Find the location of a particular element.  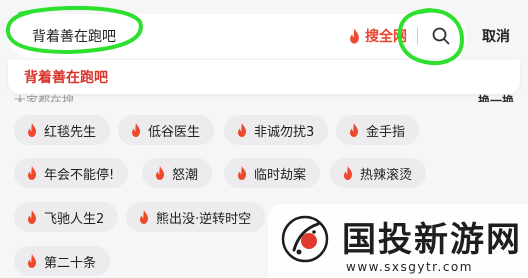

watermark: 国投新游网 www.sxsgytr.com is located at coordinates (398, 241).